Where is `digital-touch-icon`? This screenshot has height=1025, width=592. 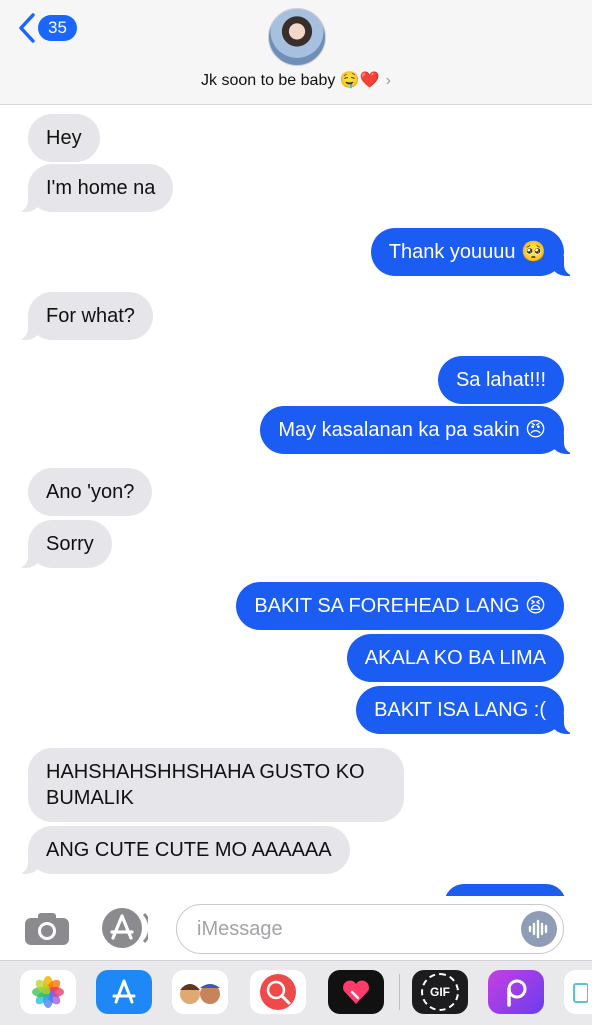 digital-touch-icon is located at coordinates (356, 992).